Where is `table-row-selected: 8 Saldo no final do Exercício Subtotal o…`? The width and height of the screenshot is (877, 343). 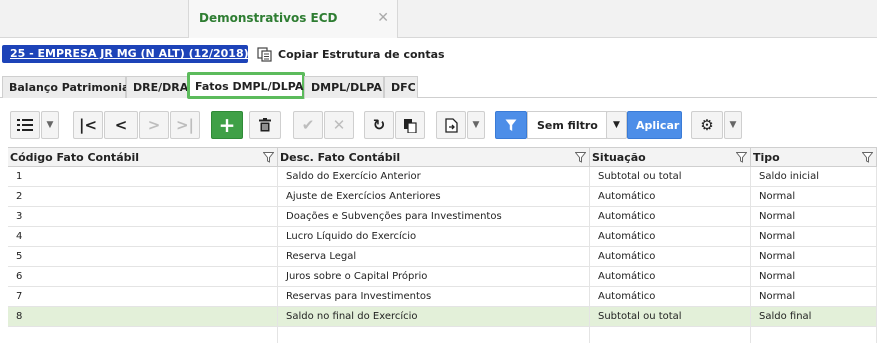 table-row-selected: 8 Saldo no final do Exercício Subtotal o… is located at coordinates (442, 317).